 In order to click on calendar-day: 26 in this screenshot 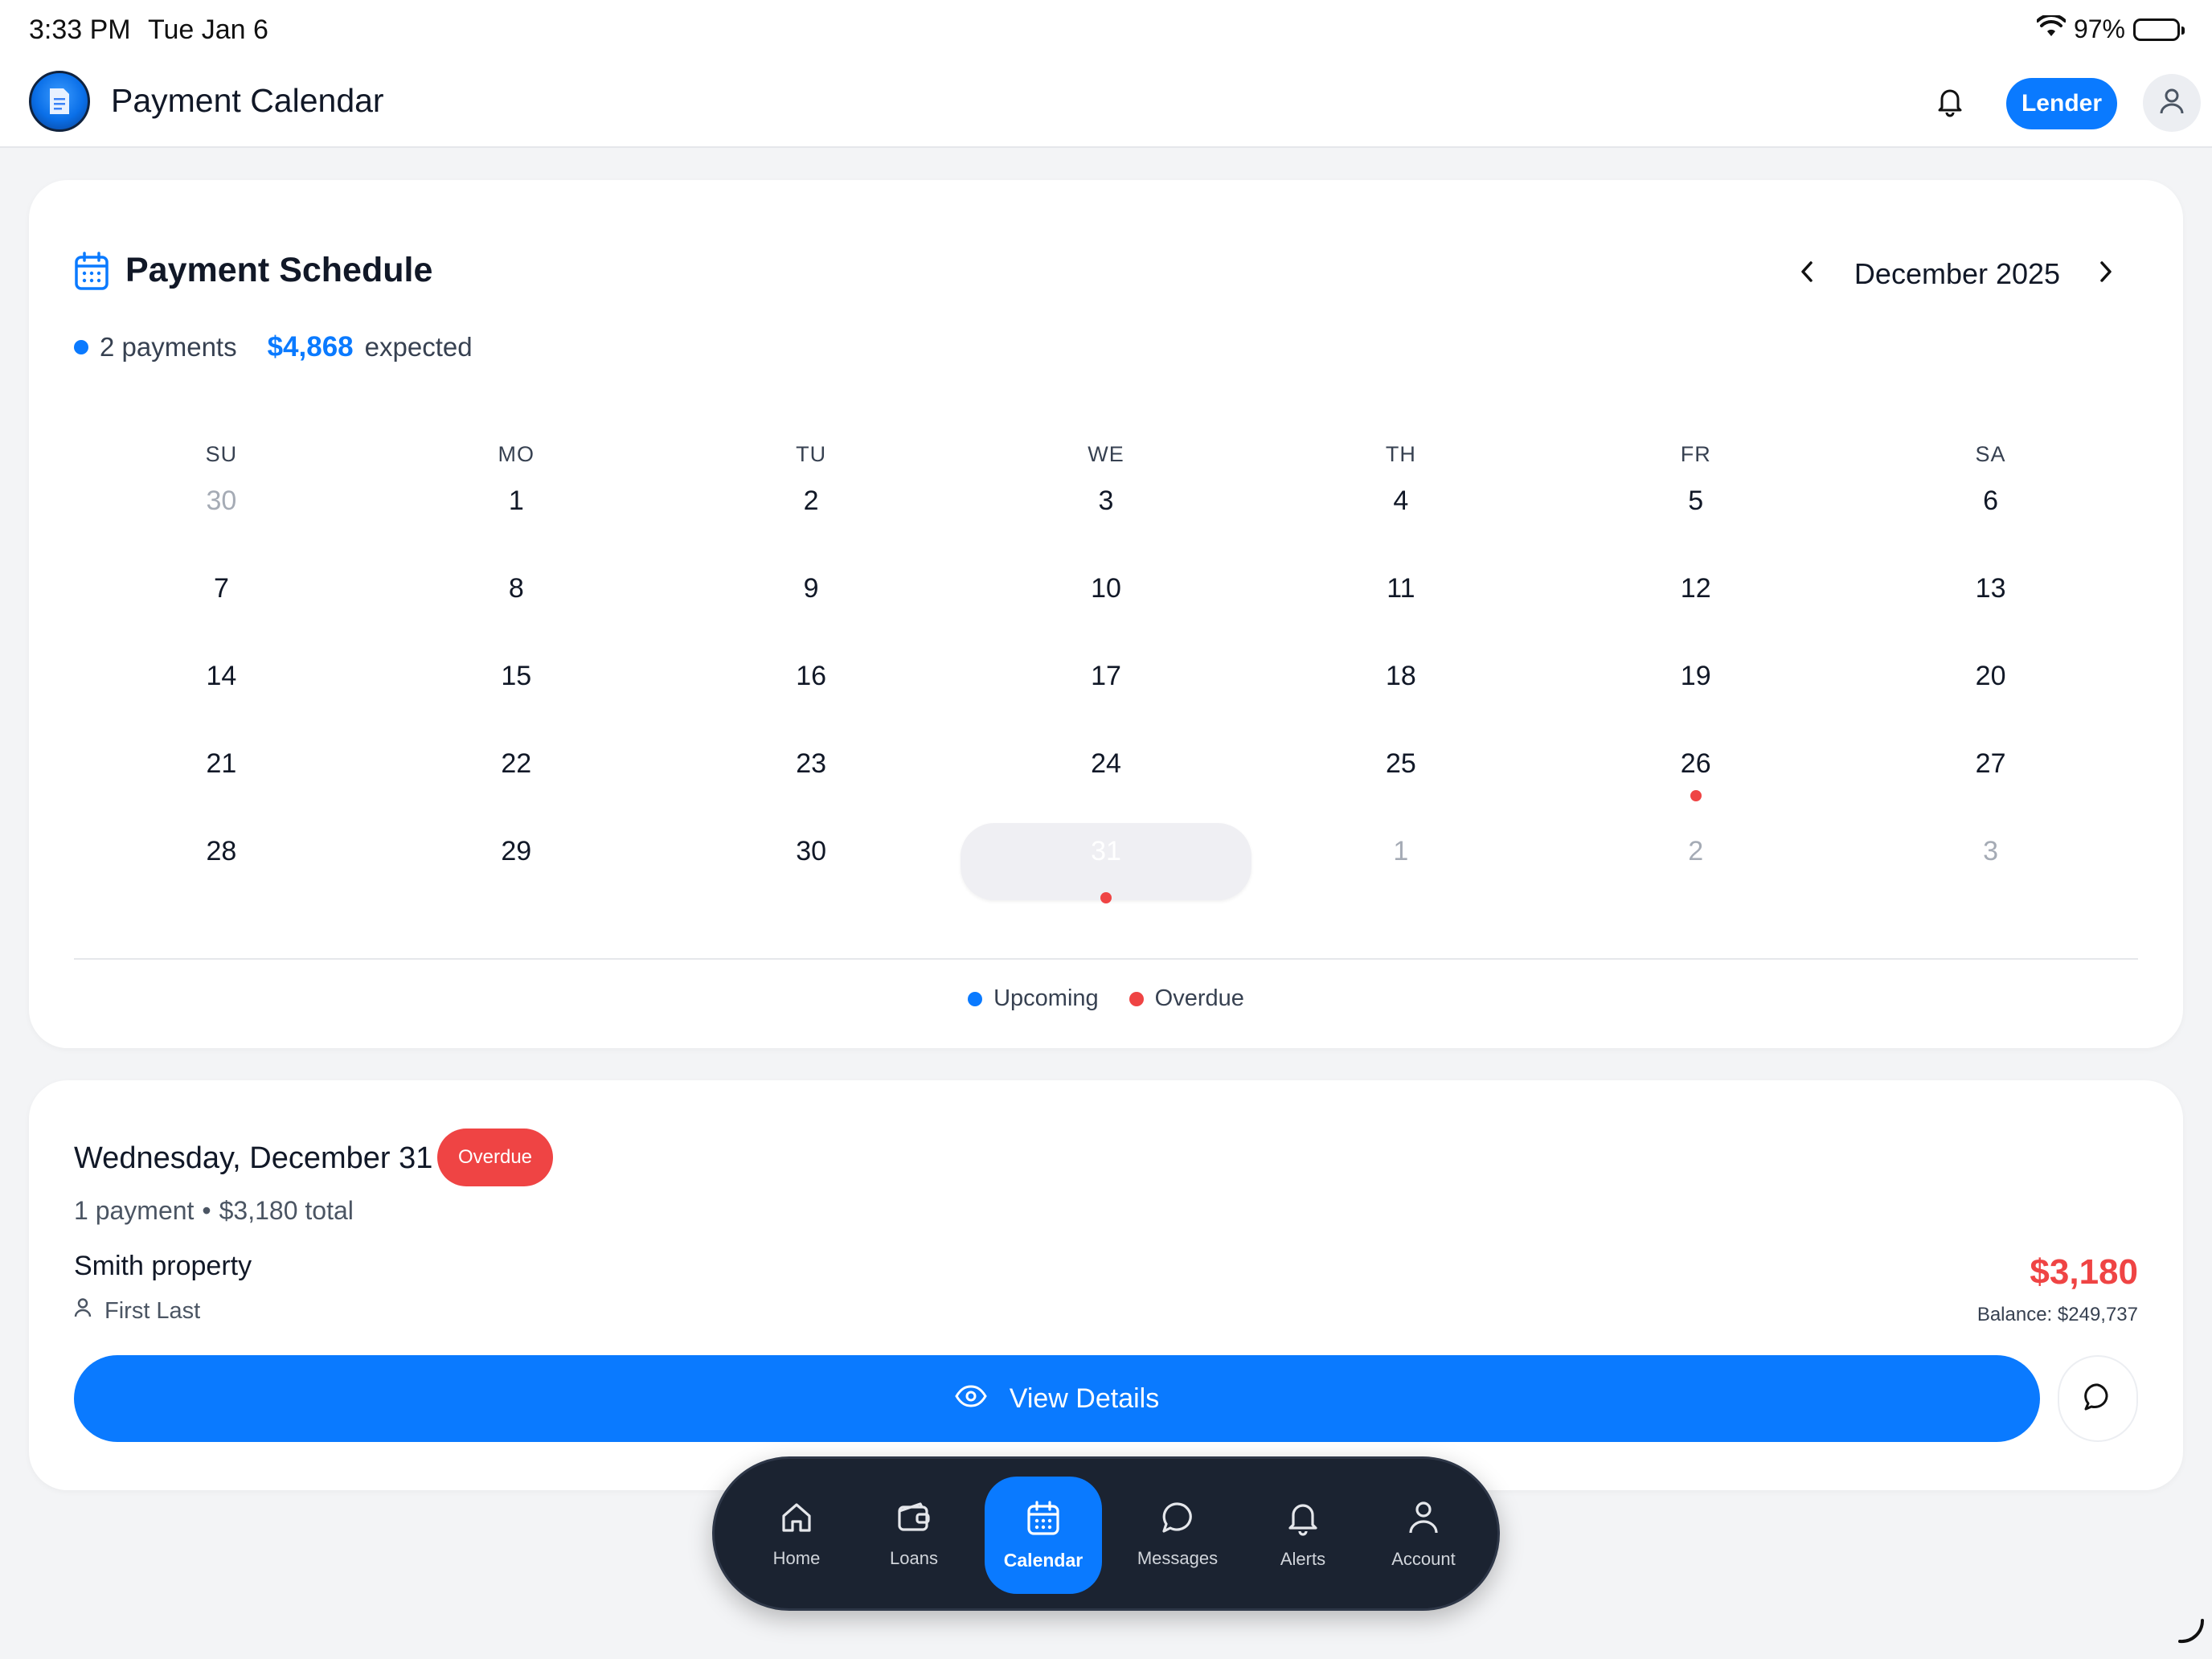, I will do `click(1695, 782)`.